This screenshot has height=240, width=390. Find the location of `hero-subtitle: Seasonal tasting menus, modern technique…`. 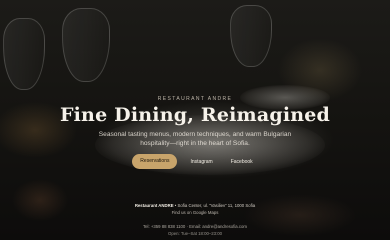

hero-subtitle: Seasonal tasting menus, modern technique… is located at coordinates (195, 139).